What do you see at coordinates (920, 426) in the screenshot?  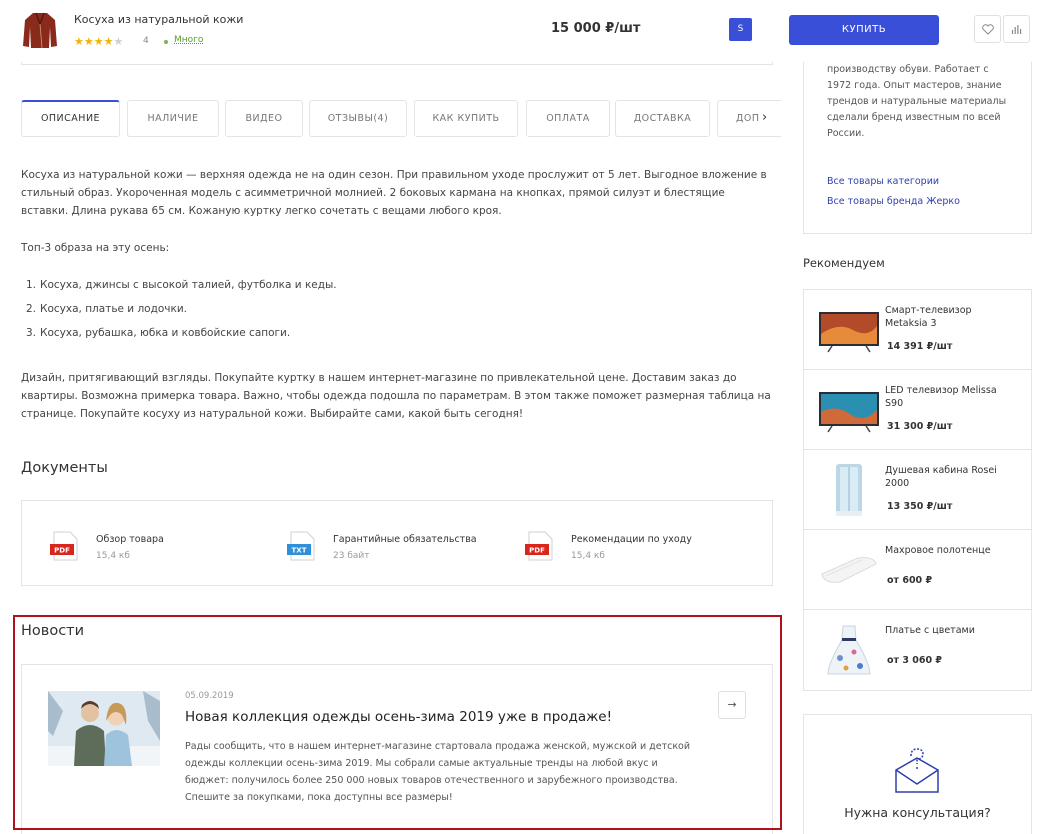 I see `recommended-price: 31 300 ₽/шт` at bounding box center [920, 426].